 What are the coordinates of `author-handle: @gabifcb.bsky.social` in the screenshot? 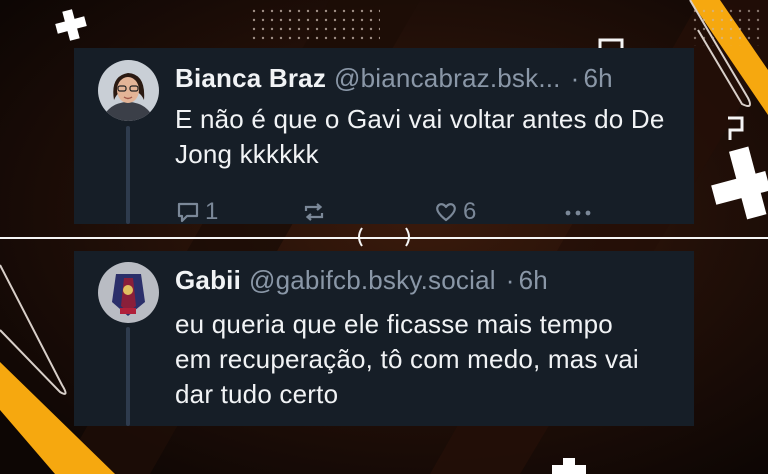 It's located at (372, 280).